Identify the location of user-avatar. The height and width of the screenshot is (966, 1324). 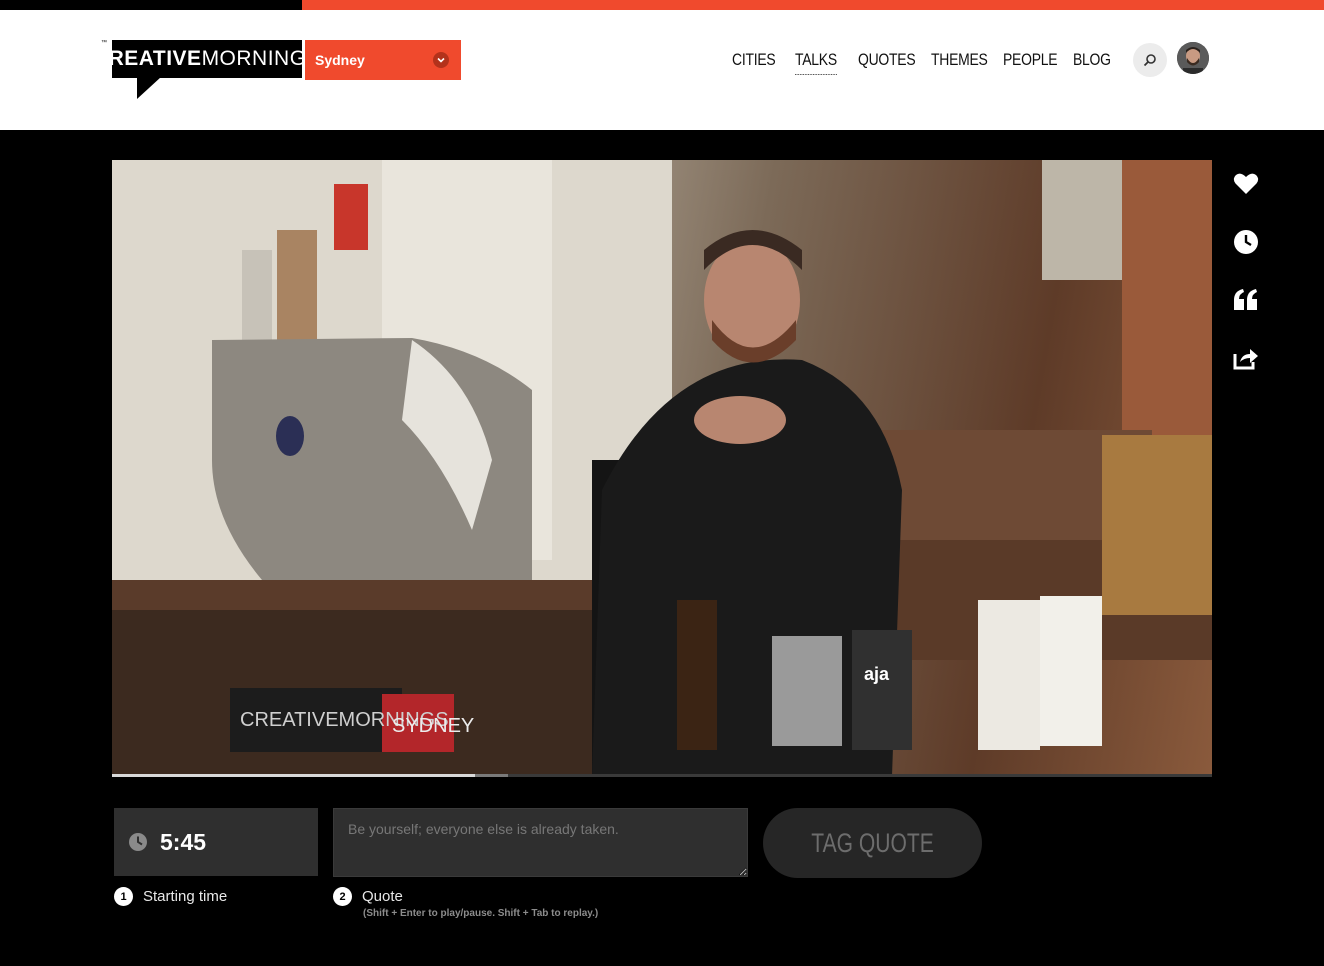
(1193, 58).